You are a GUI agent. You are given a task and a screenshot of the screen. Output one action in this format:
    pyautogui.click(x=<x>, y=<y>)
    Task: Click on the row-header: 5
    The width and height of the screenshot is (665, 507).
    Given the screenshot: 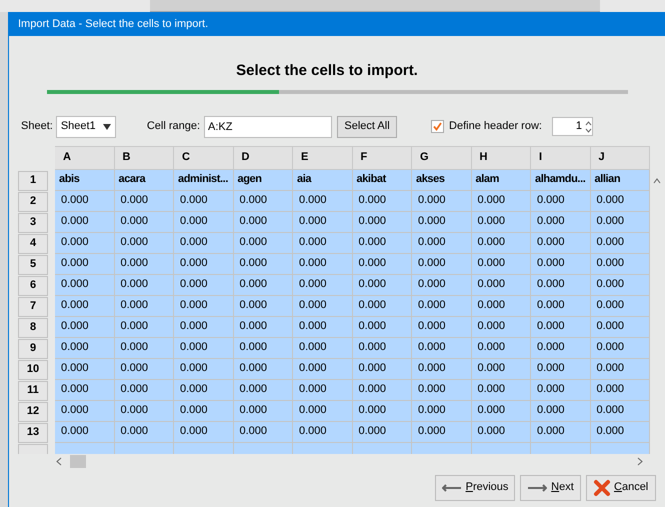 What is the action you would take?
    pyautogui.click(x=33, y=264)
    